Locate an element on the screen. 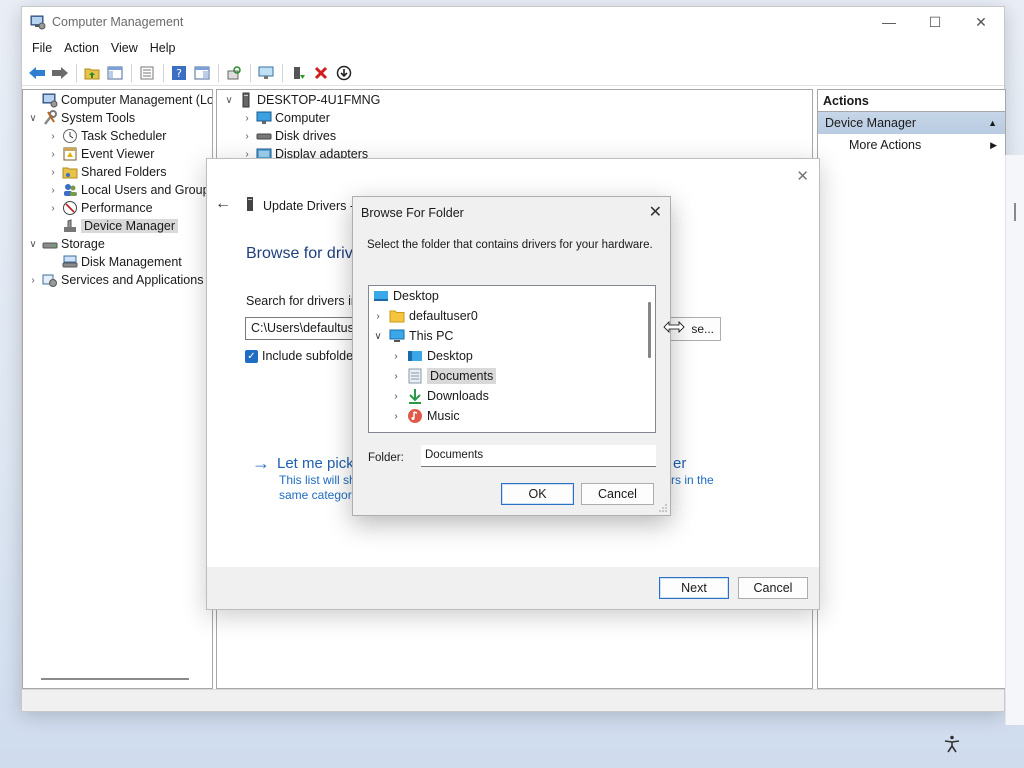 Image resolution: width=1024 pixels, height=768 pixels. ok-button: OK is located at coordinates (537, 494).